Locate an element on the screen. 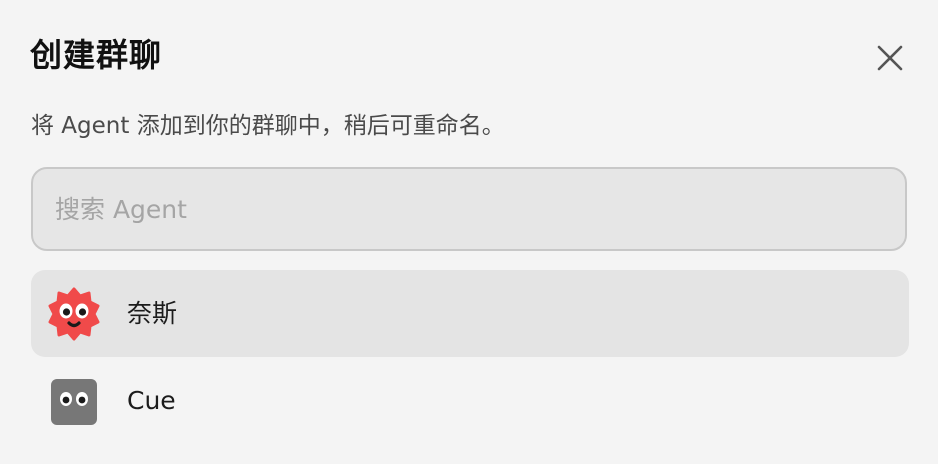 The height and width of the screenshot is (464, 938). agent-name: 奈斯 is located at coordinates (152, 313).